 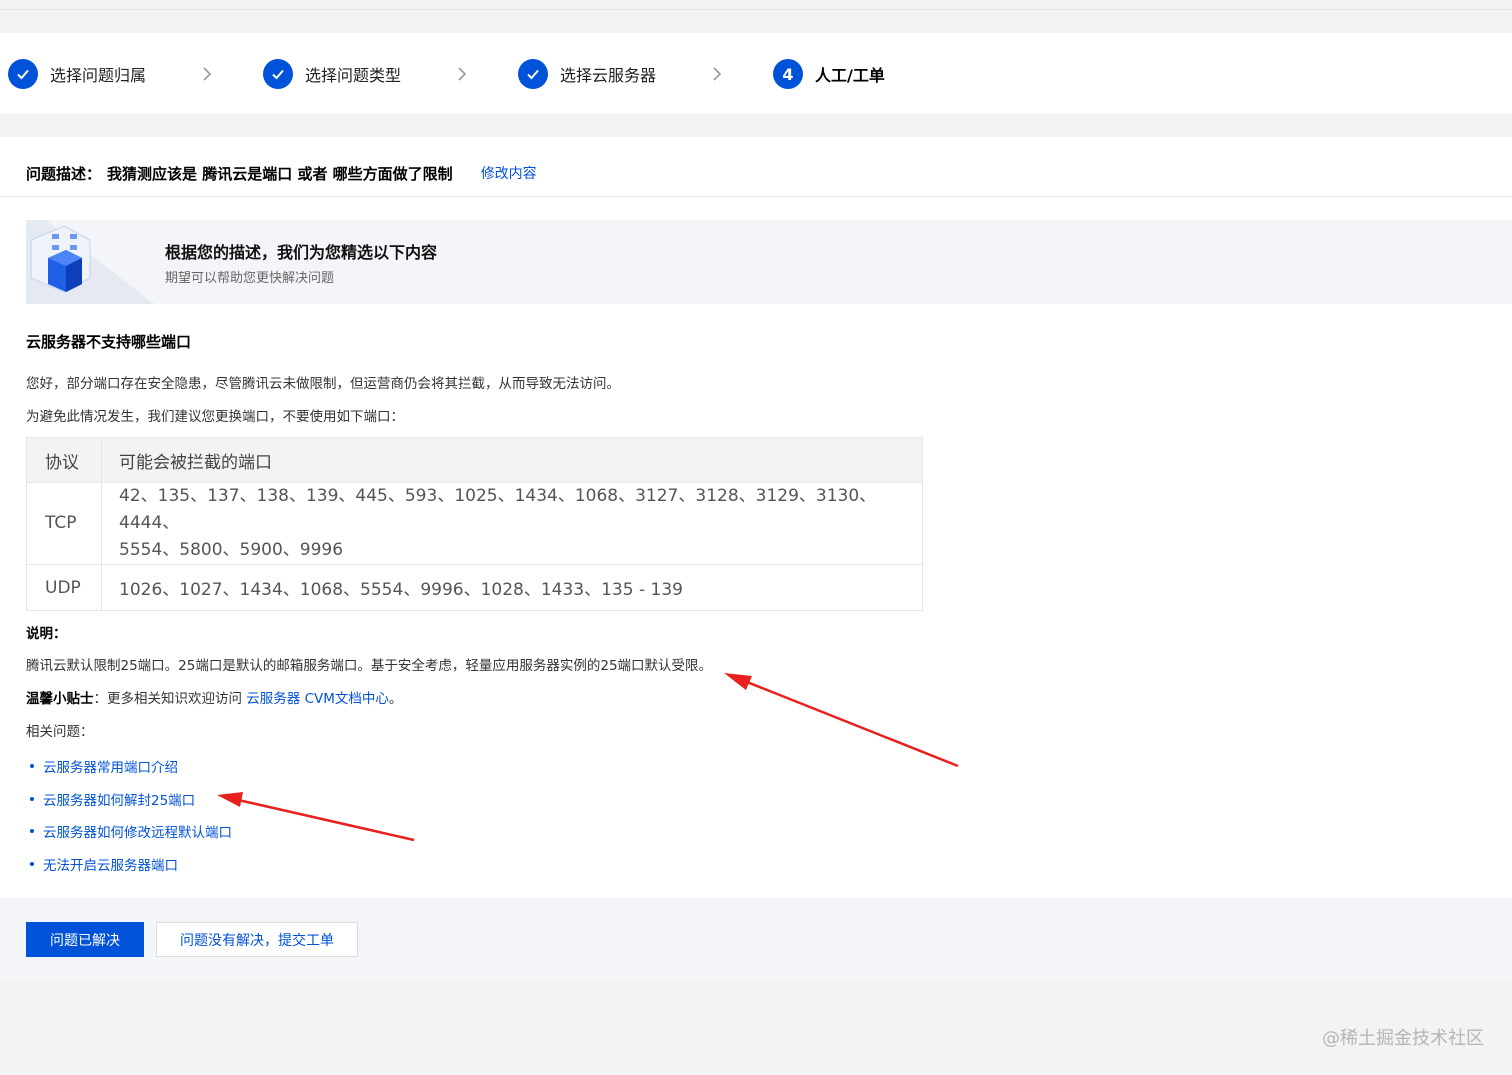 What do you see at coordinates (64, 587) in the screenshot?
I see `protocol-cell: UDP` at bounding box center [64, 587].